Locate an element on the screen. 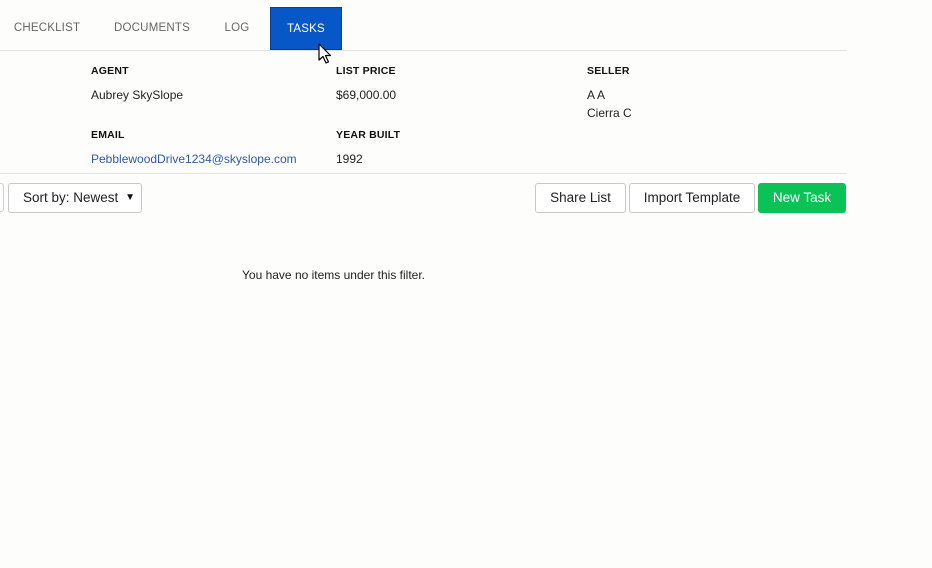  email-link: PebblewoodDrive1234@skyslope.com is located at coordinates (194, 159).